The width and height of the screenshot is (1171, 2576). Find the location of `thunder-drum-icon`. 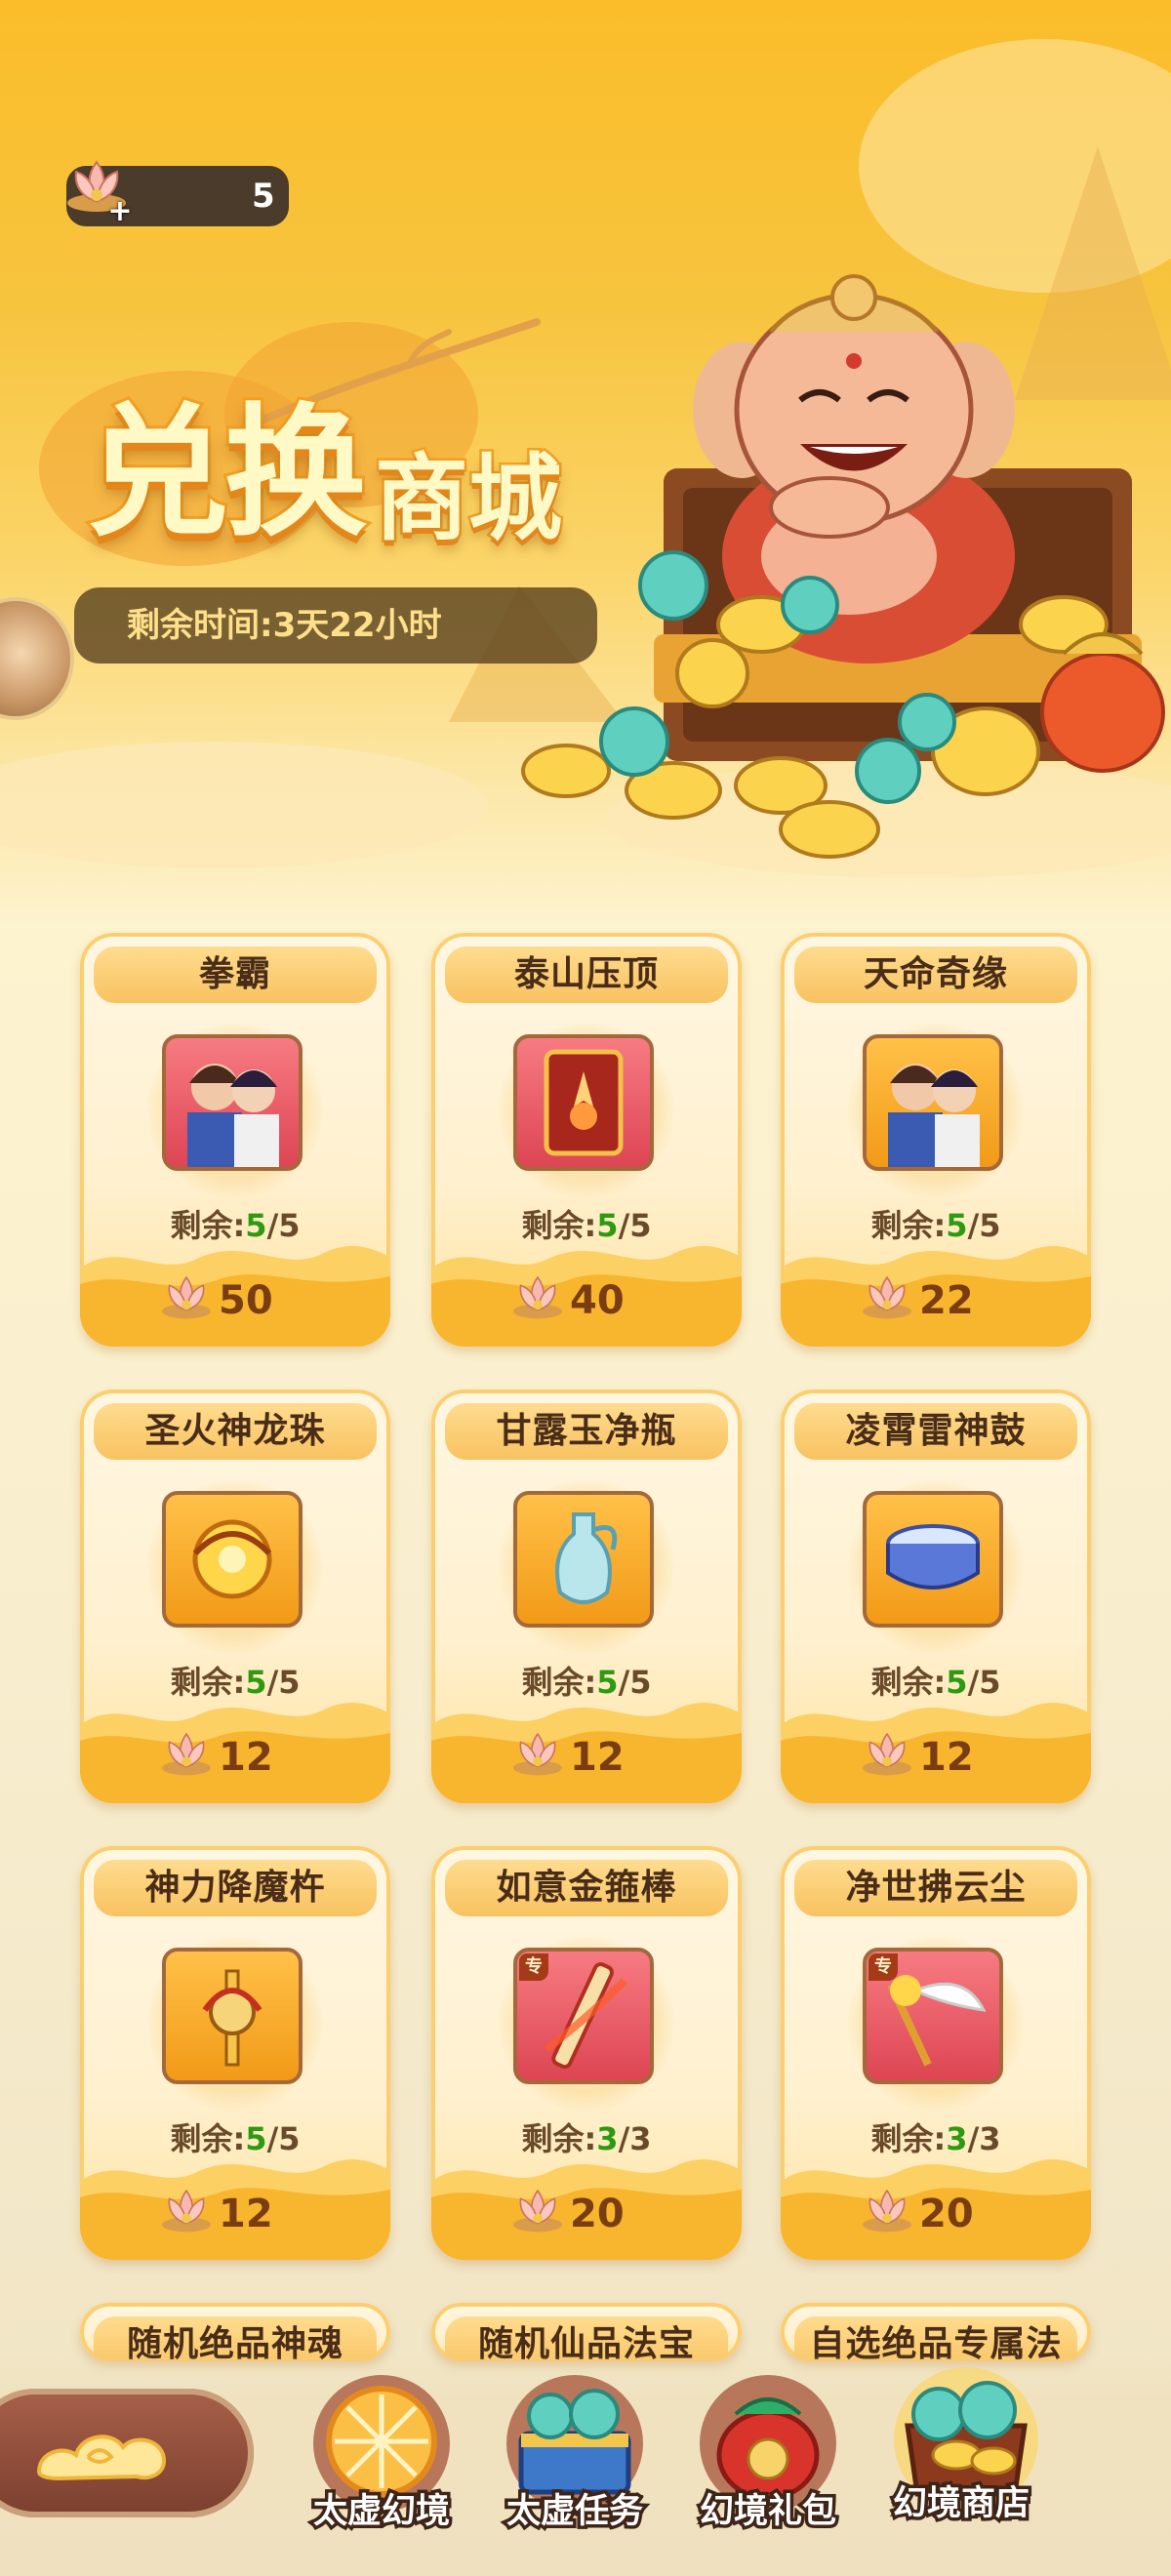

thunder-drum-icon is located at coordinates (933, 1559).